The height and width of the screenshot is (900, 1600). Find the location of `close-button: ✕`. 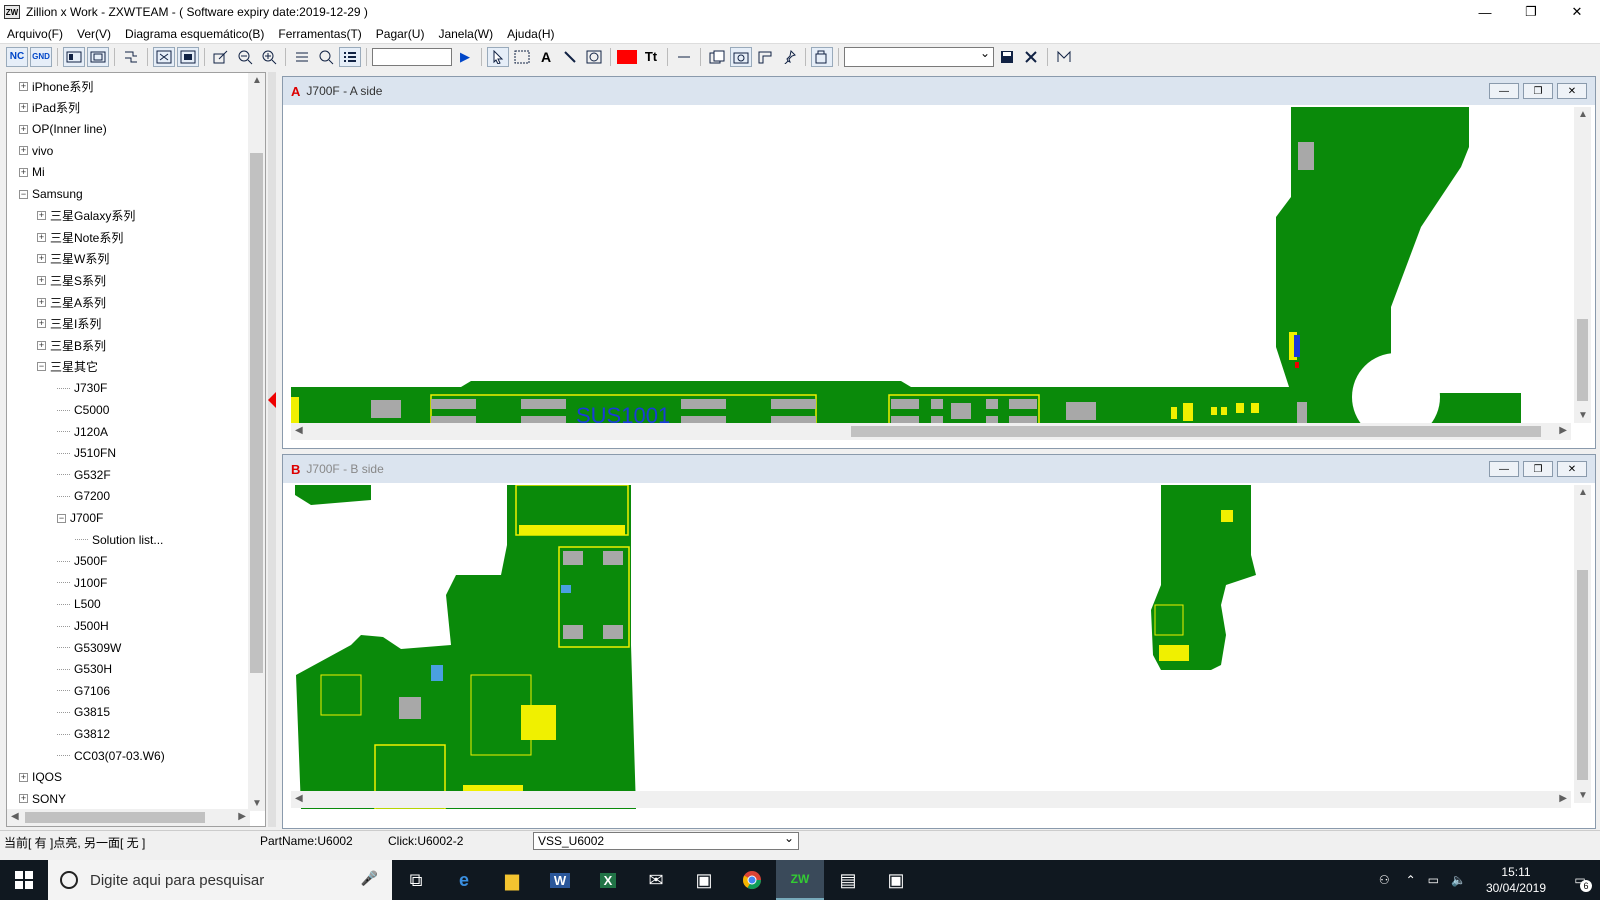

close-button: ✕ is located at coordinates (1577, 12).